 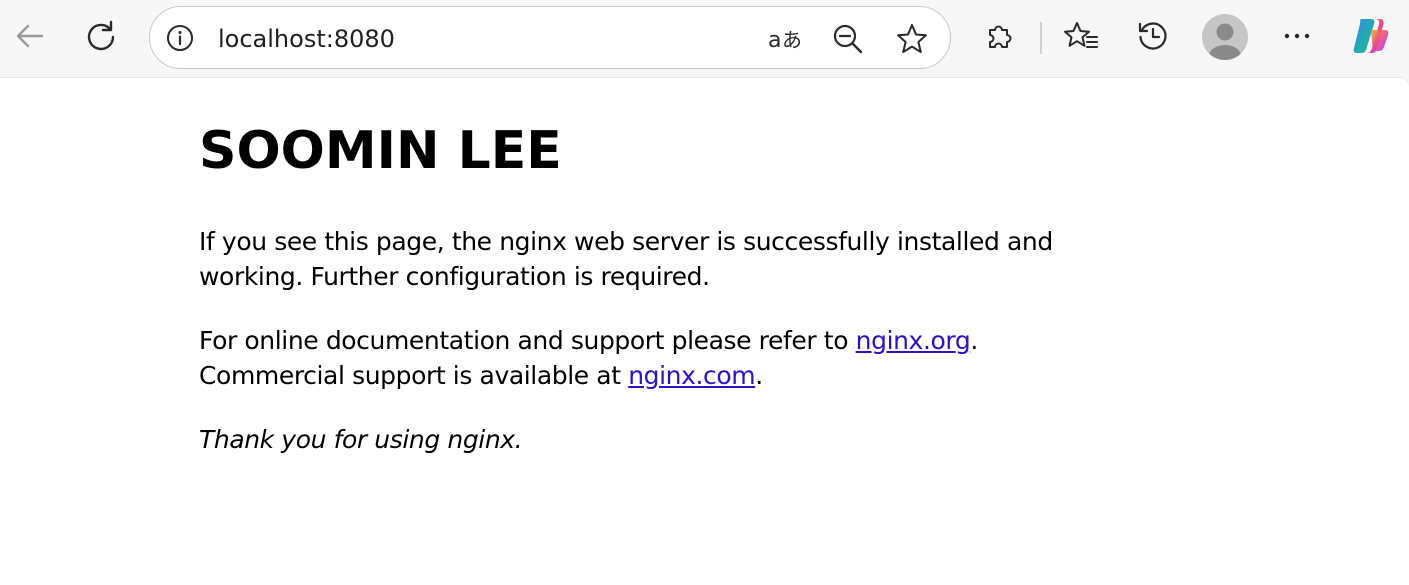 What do you see at coordinates (414, 375) in the screenshot?
I see `commercial-text: Commercial support is available at` at bounding box center [414, 375].